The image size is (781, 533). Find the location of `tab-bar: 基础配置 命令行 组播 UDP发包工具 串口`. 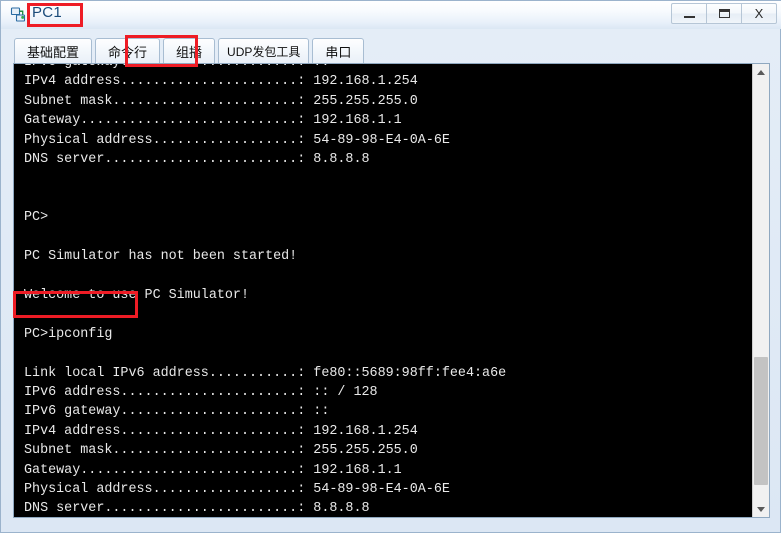

tab-bar: 基础配置 命令行 组播 UDP发包工具 串口 is located at coordinates (190, 51).